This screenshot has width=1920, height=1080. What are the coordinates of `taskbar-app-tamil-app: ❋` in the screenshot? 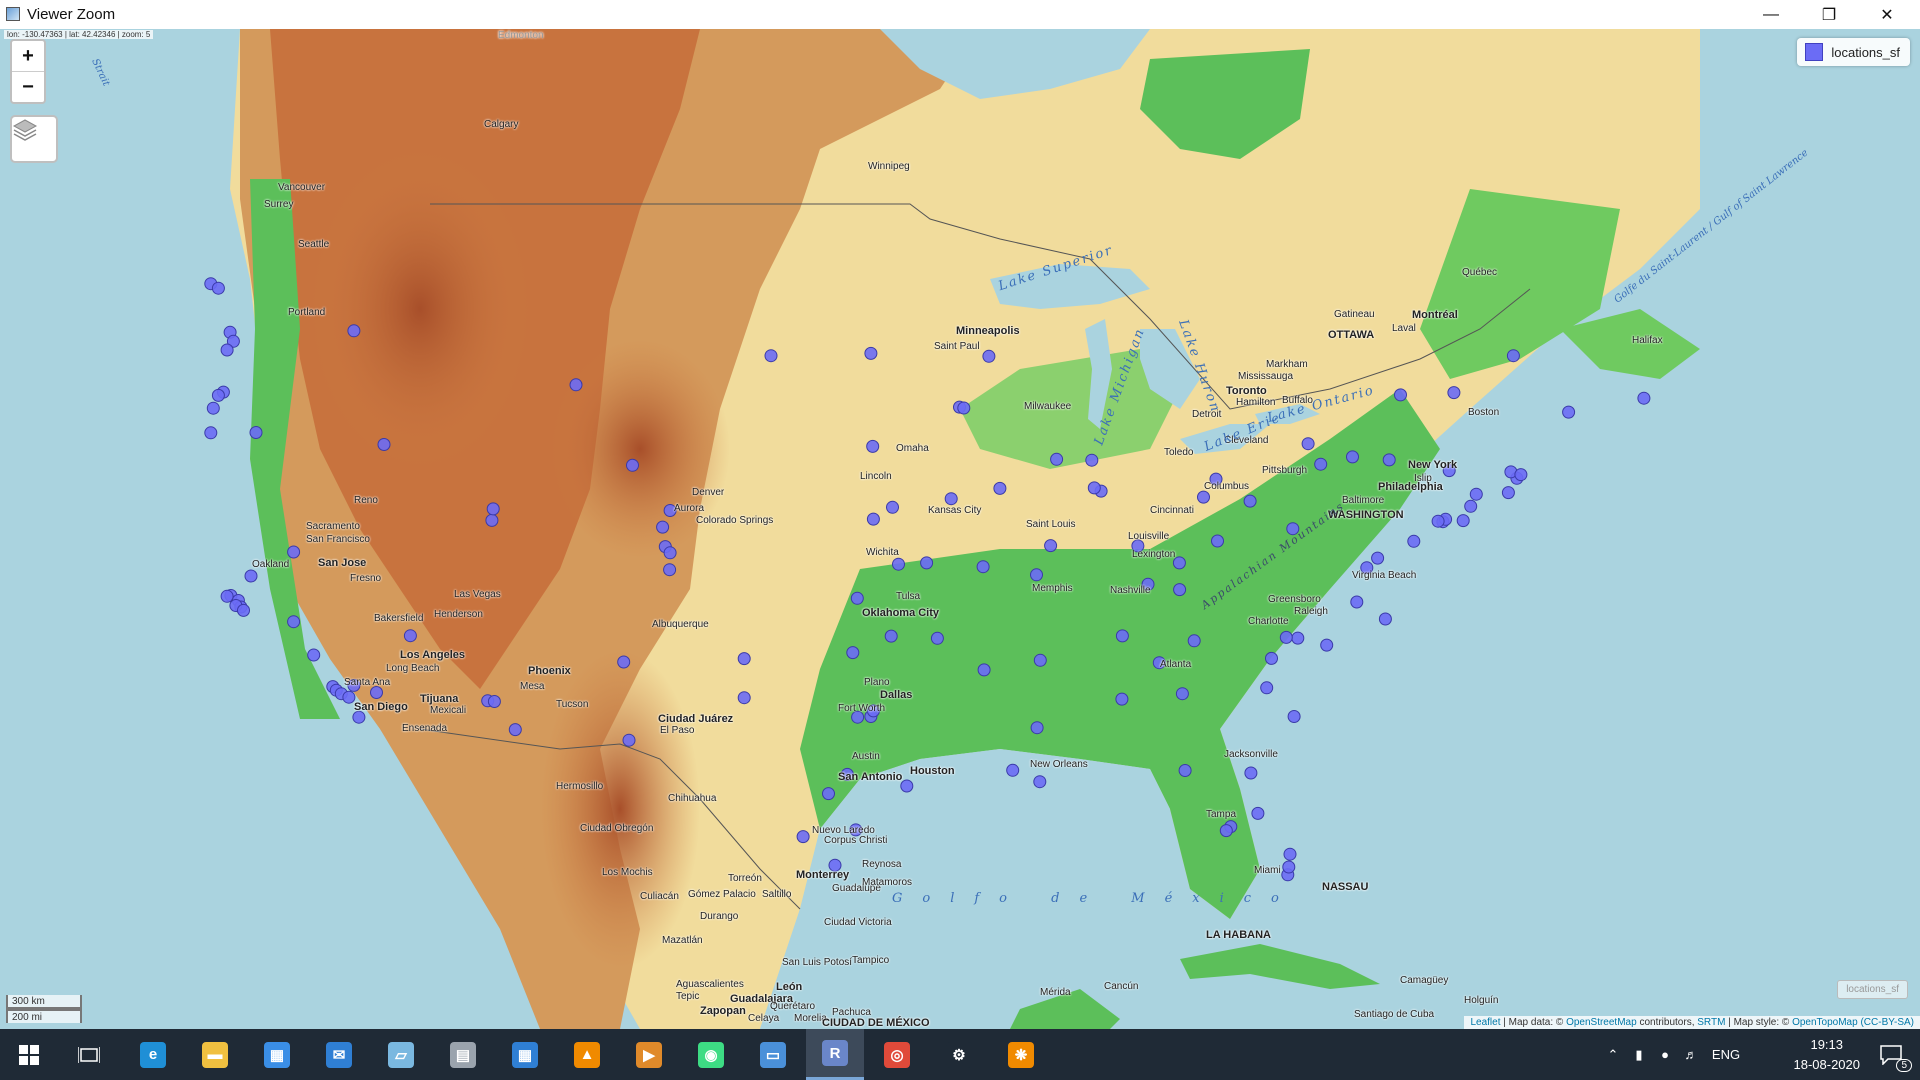 It's located at (1021, 1054).